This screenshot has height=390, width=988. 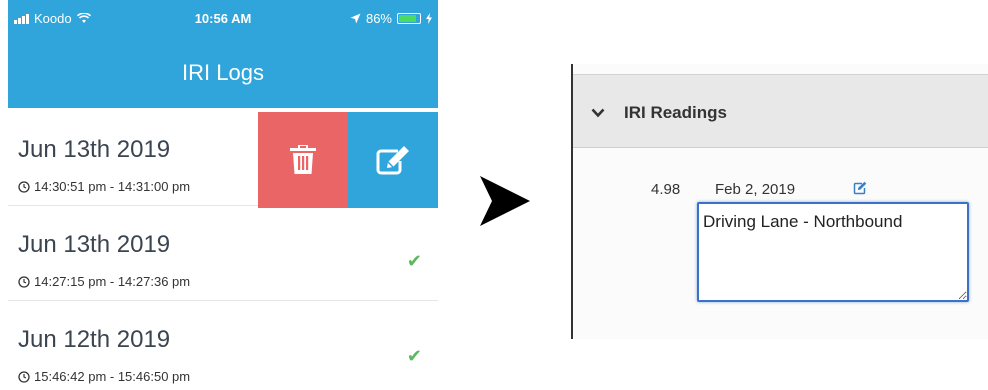 I want to click on battery-level, so click(x=407, y=18).